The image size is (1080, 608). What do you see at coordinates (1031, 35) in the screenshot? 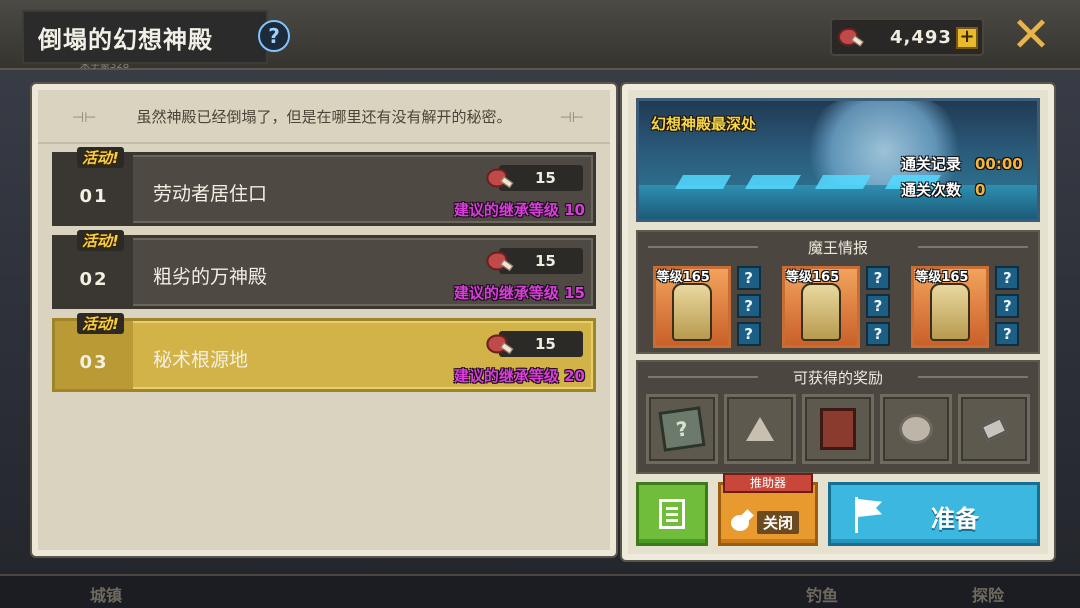
I see `close-button: ✕` at bounding box center [1031, 35].